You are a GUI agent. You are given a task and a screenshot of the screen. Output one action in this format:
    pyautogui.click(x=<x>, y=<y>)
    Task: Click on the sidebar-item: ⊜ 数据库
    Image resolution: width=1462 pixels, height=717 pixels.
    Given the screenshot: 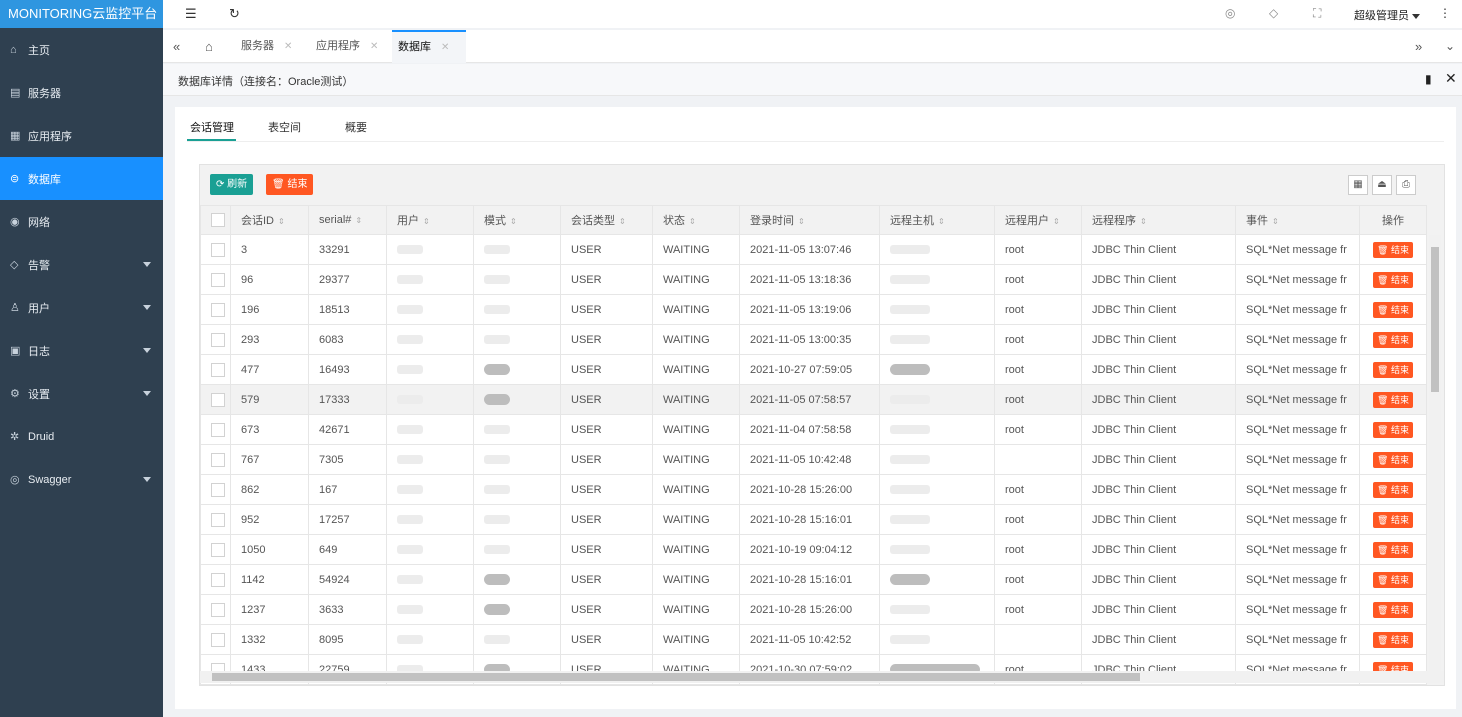 What is the action you would take?
    pyautogui.click(x=81, y=178)
    